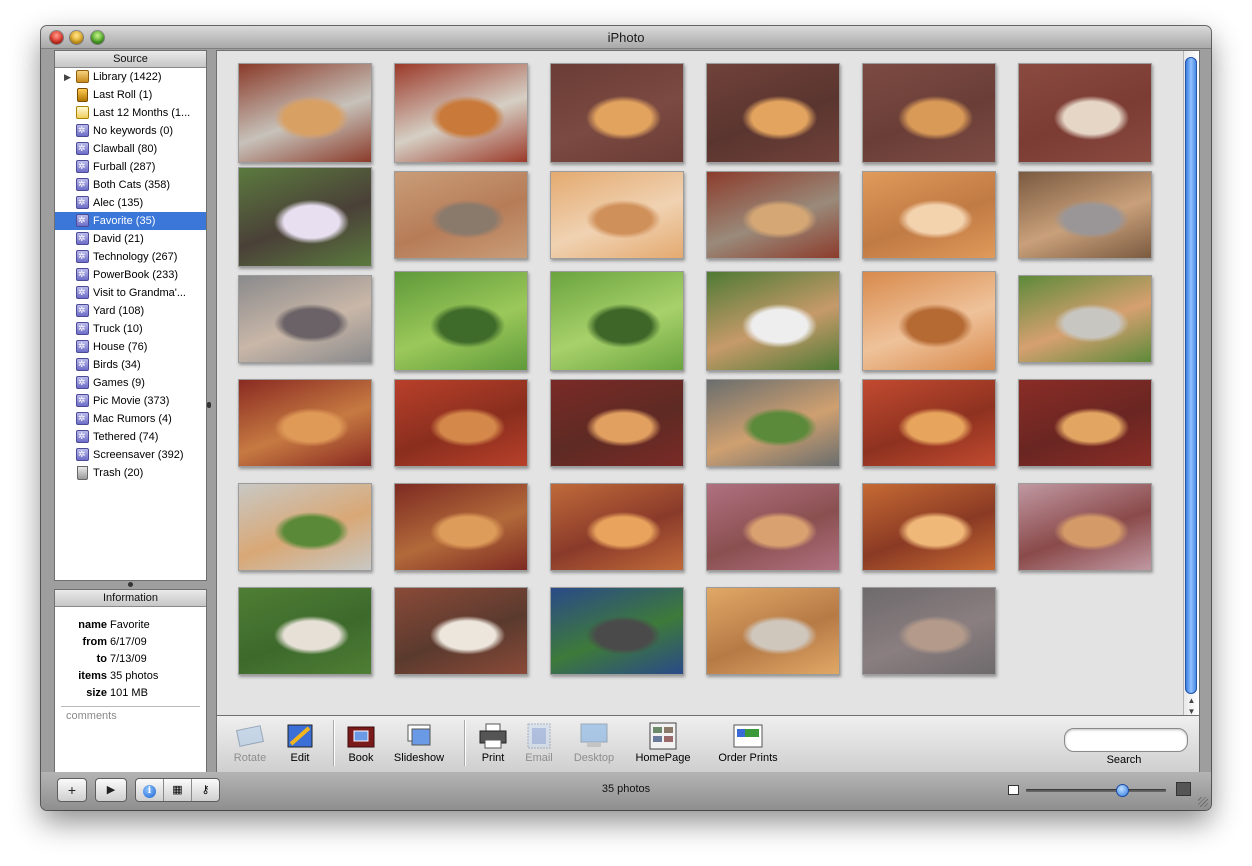  What do you see at coordinates (130, 714) in the screenshot?
I see `comments-field: comments` at bounding box center [130, 714].